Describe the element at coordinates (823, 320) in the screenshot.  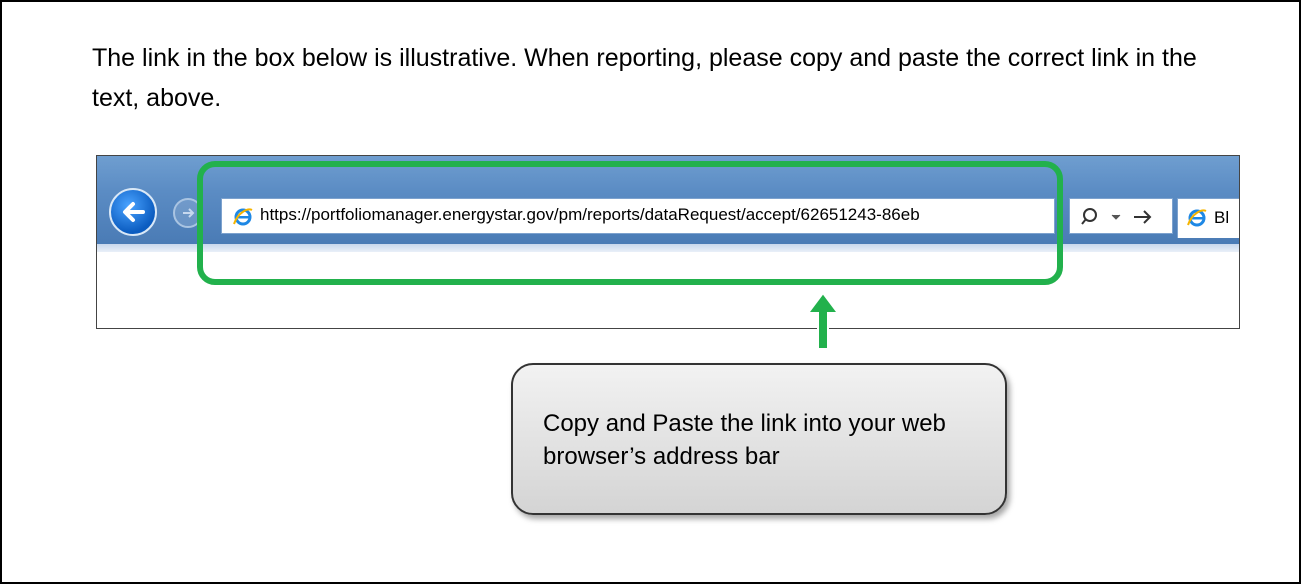
I see `up-arrow-icon` at that location.